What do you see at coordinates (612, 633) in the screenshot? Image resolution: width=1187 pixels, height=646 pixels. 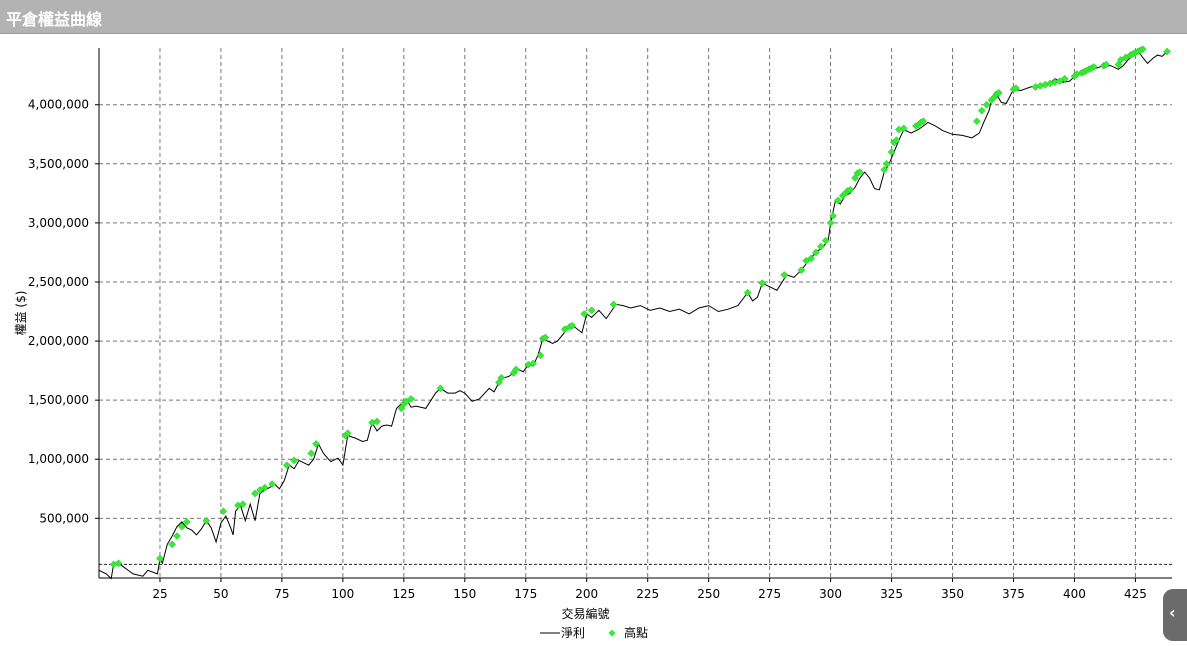 I see `legend-marker-swatch` at bounding box center [612, 633].